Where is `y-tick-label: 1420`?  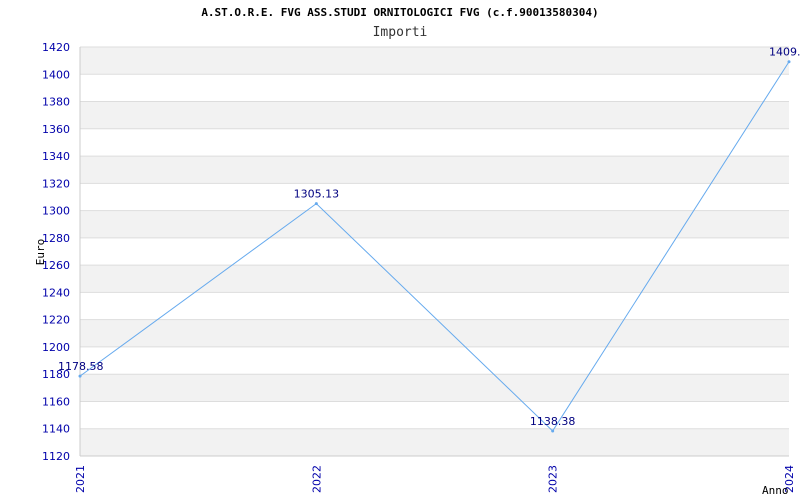
y-tick-label: 1420 is located at coordinates (56, 47).